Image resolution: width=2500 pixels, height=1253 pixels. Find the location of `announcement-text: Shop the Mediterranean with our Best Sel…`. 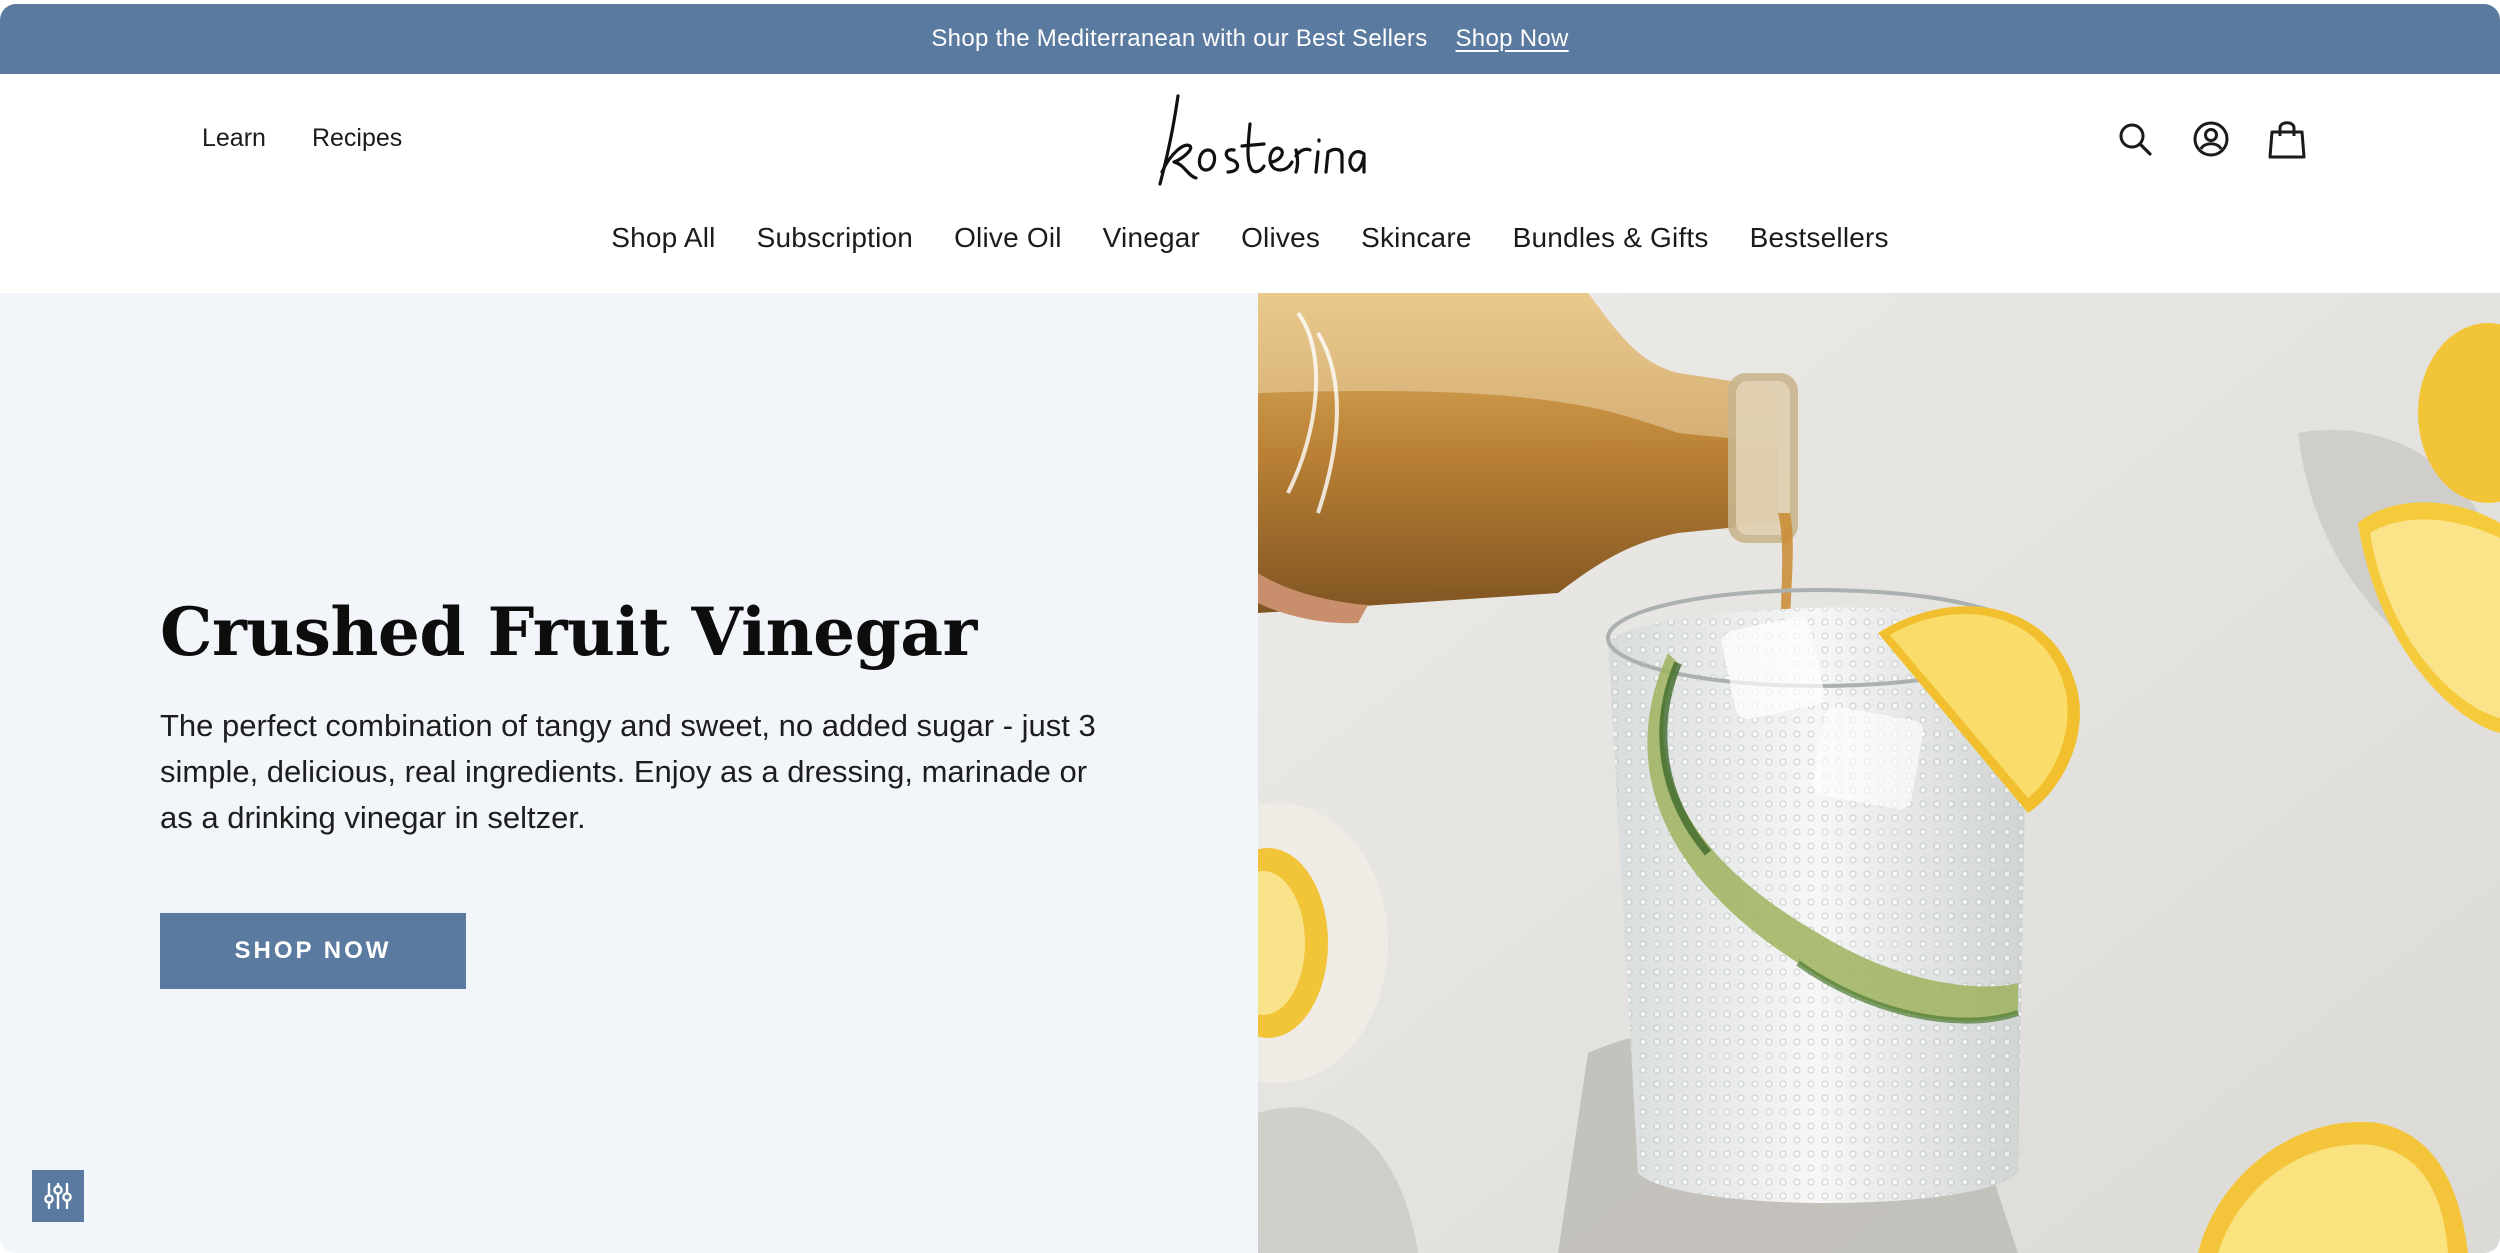

announcement-text: Shop the Mediterranean with our Best Sel… is located at coordinates (1179, 38).